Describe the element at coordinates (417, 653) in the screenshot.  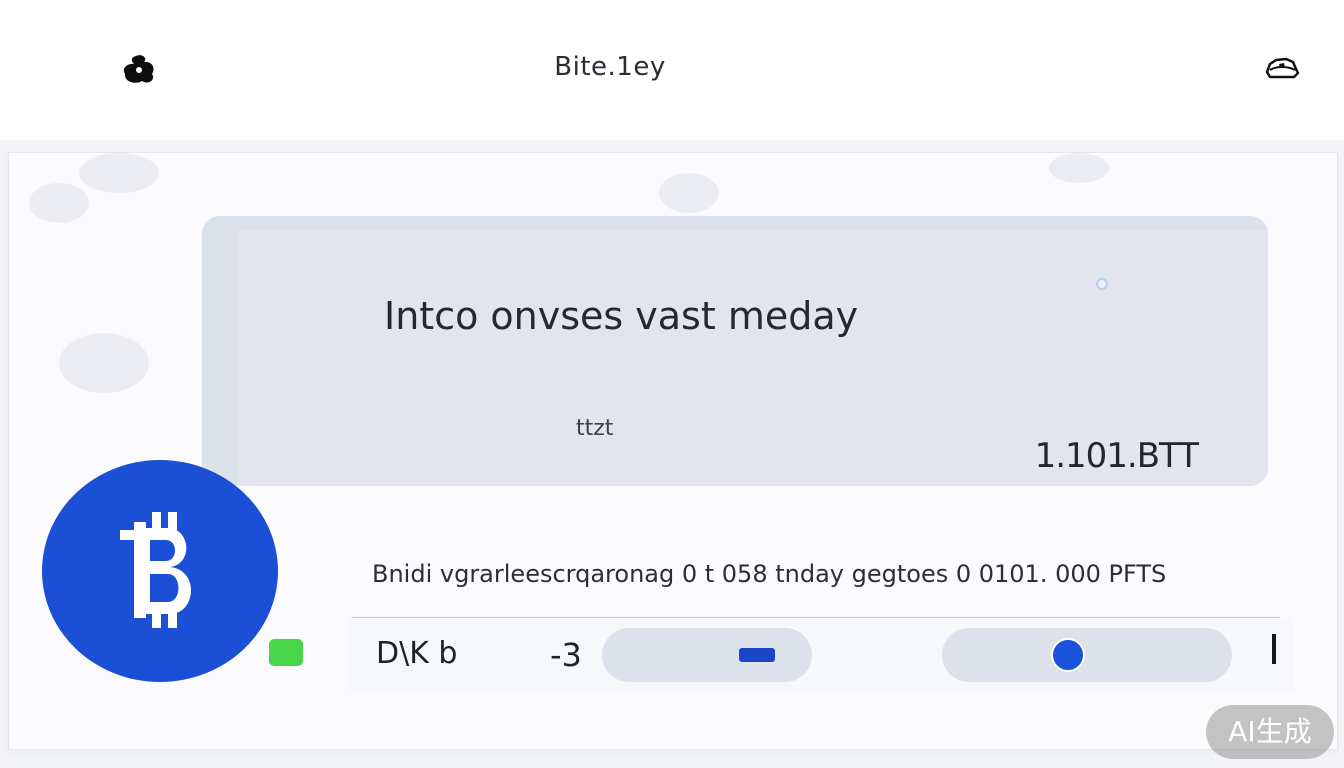
I see `control-label: D\K b` at that location.